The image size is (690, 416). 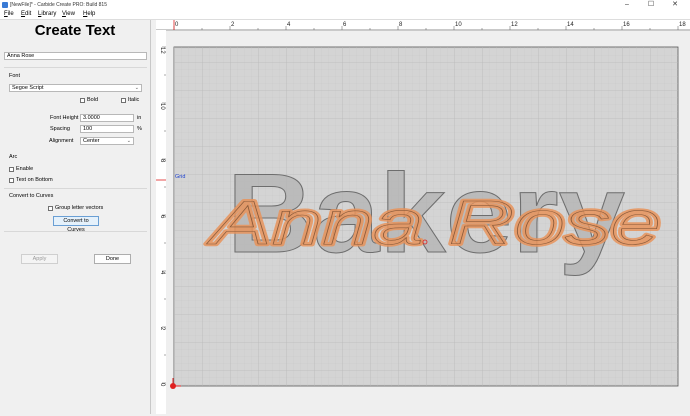 What do you see at coordinates (13, 157) in the screenshot?
I see `arc-section-label: Arc` at bounding box center [13, 157].